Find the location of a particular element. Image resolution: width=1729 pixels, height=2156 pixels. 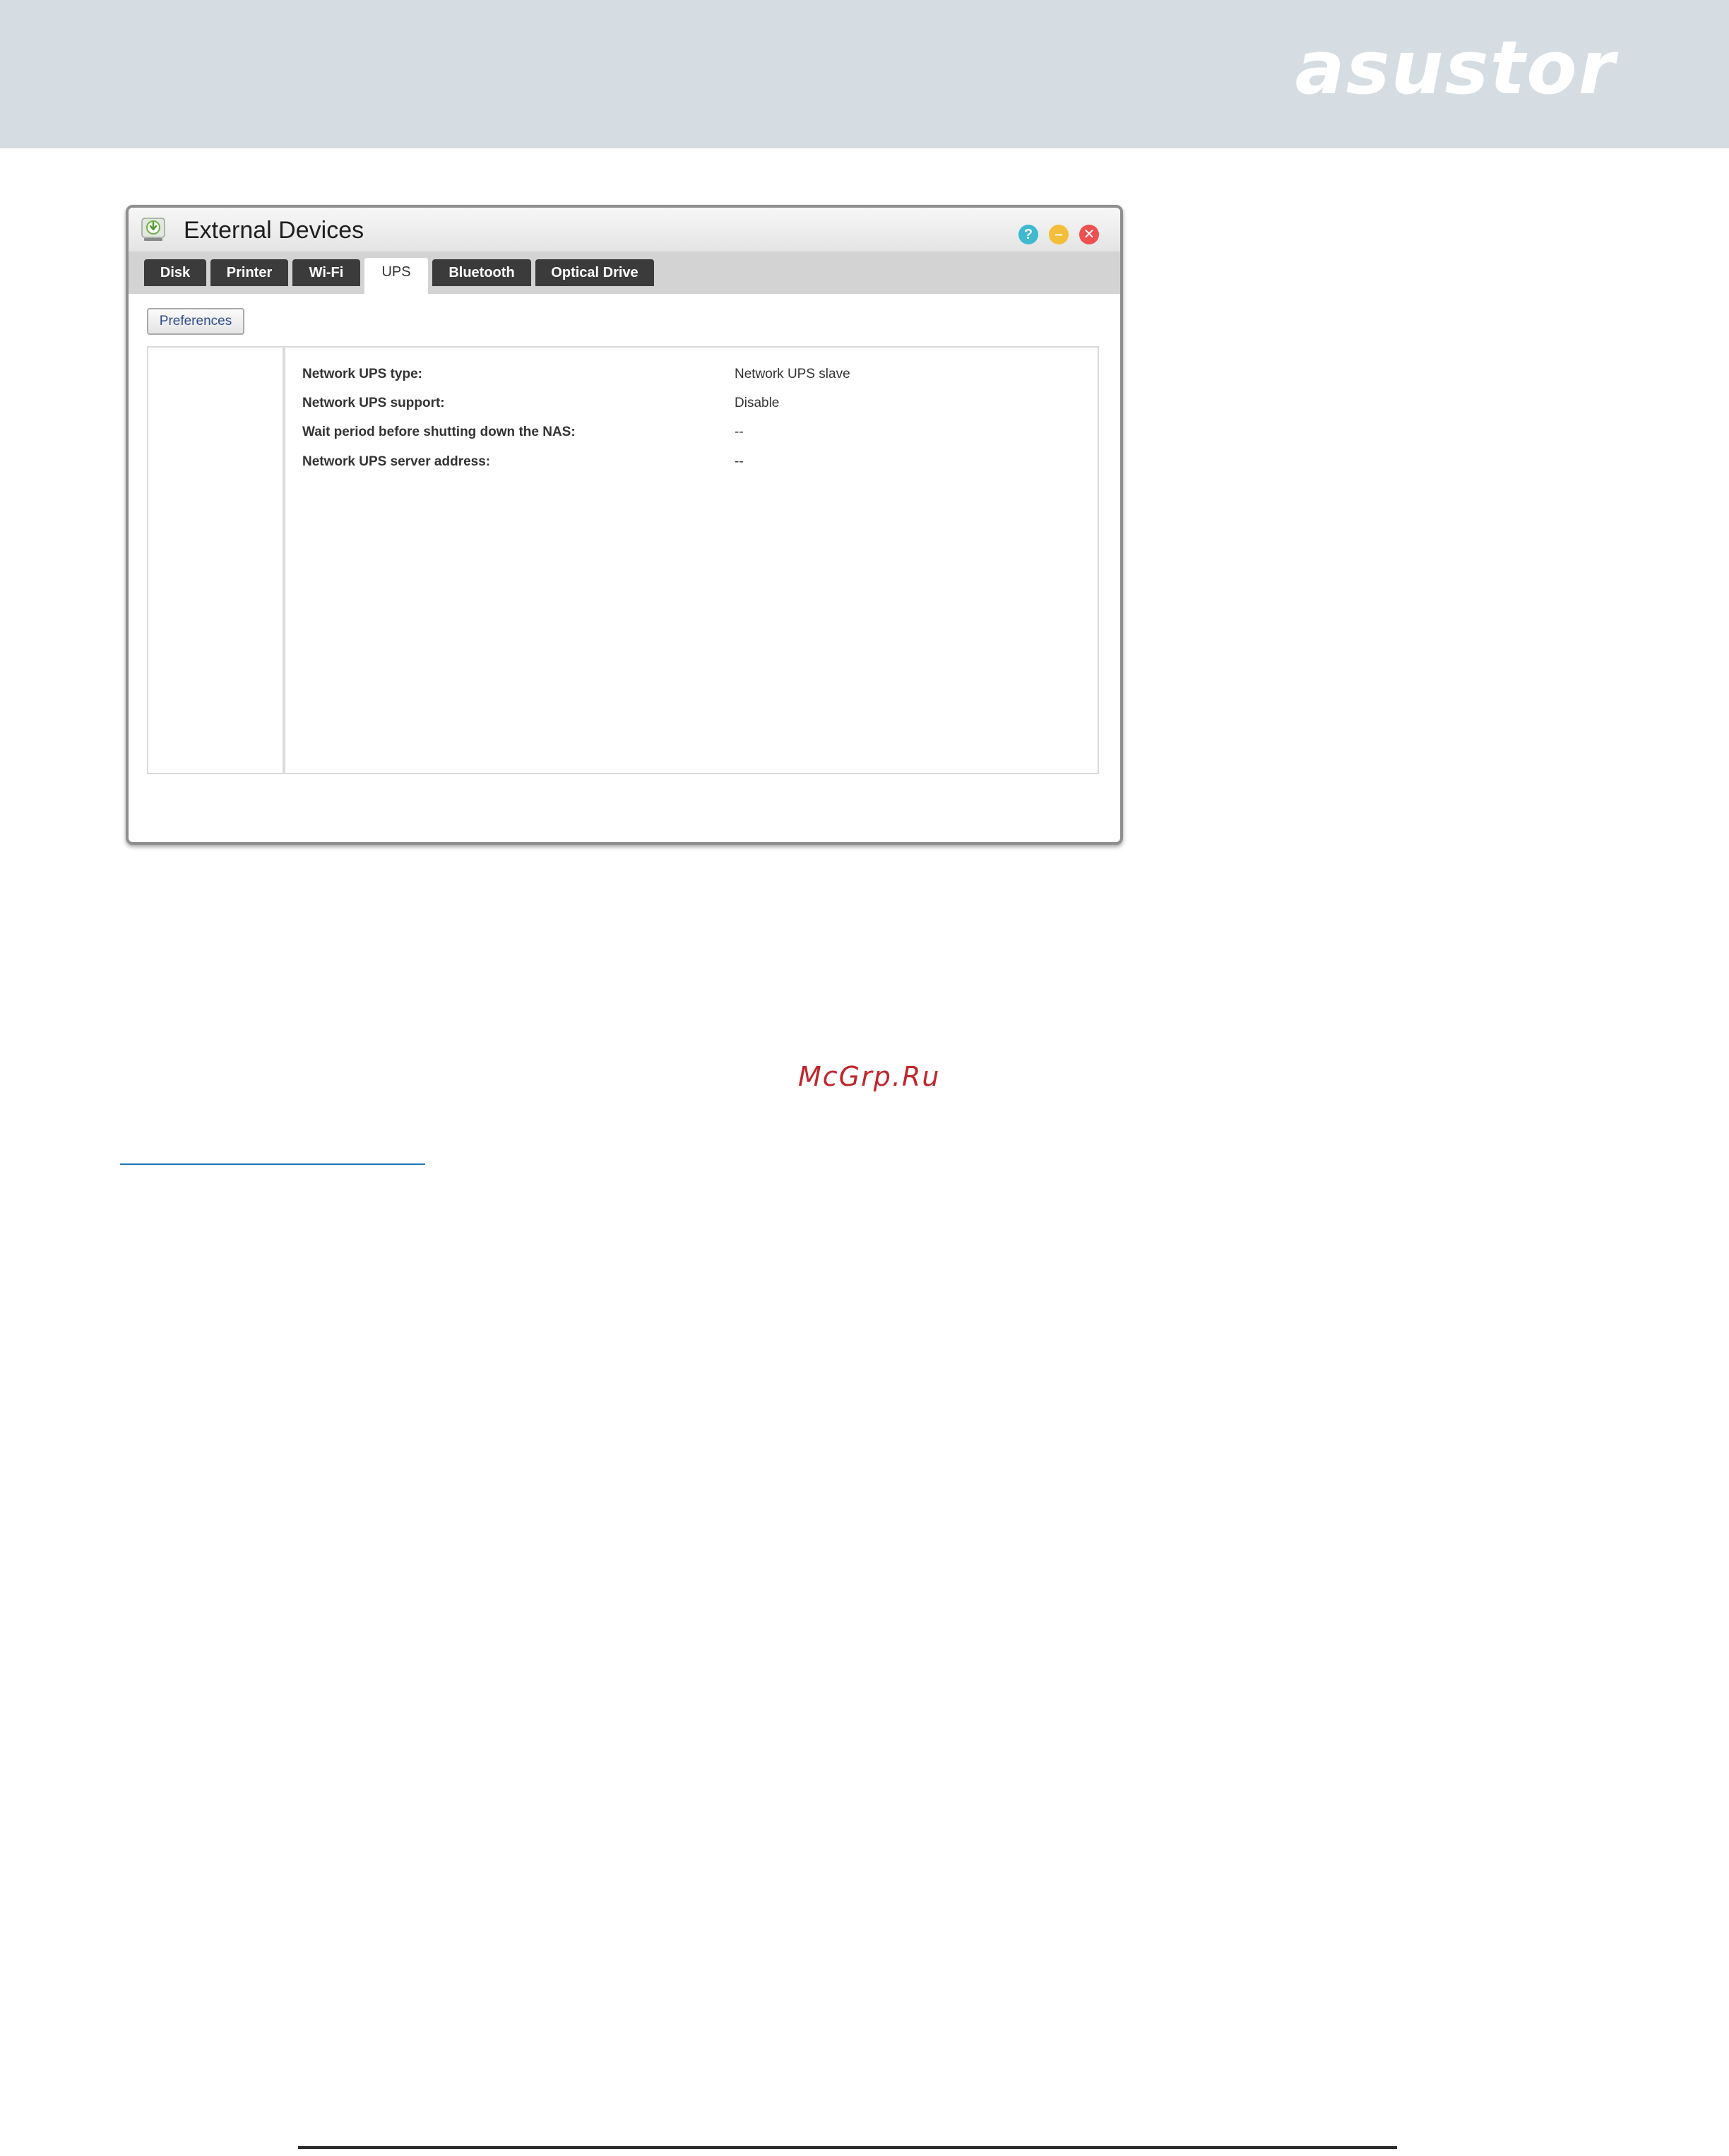

info-label: Network UPS support: is located at coordinates (374, 403).